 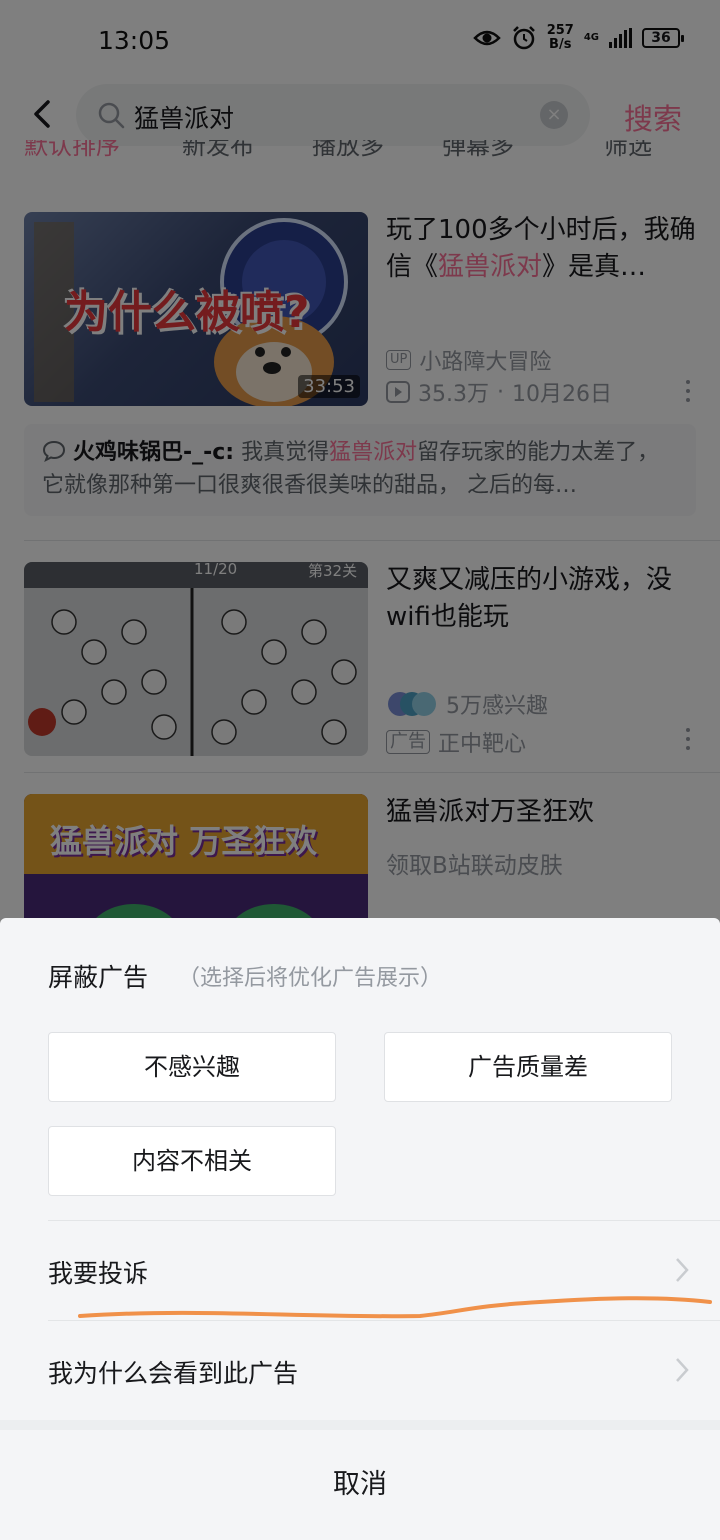 I want to click on why-ad-label: 我为什么会看到此广告, so click(x=173, y=1373).